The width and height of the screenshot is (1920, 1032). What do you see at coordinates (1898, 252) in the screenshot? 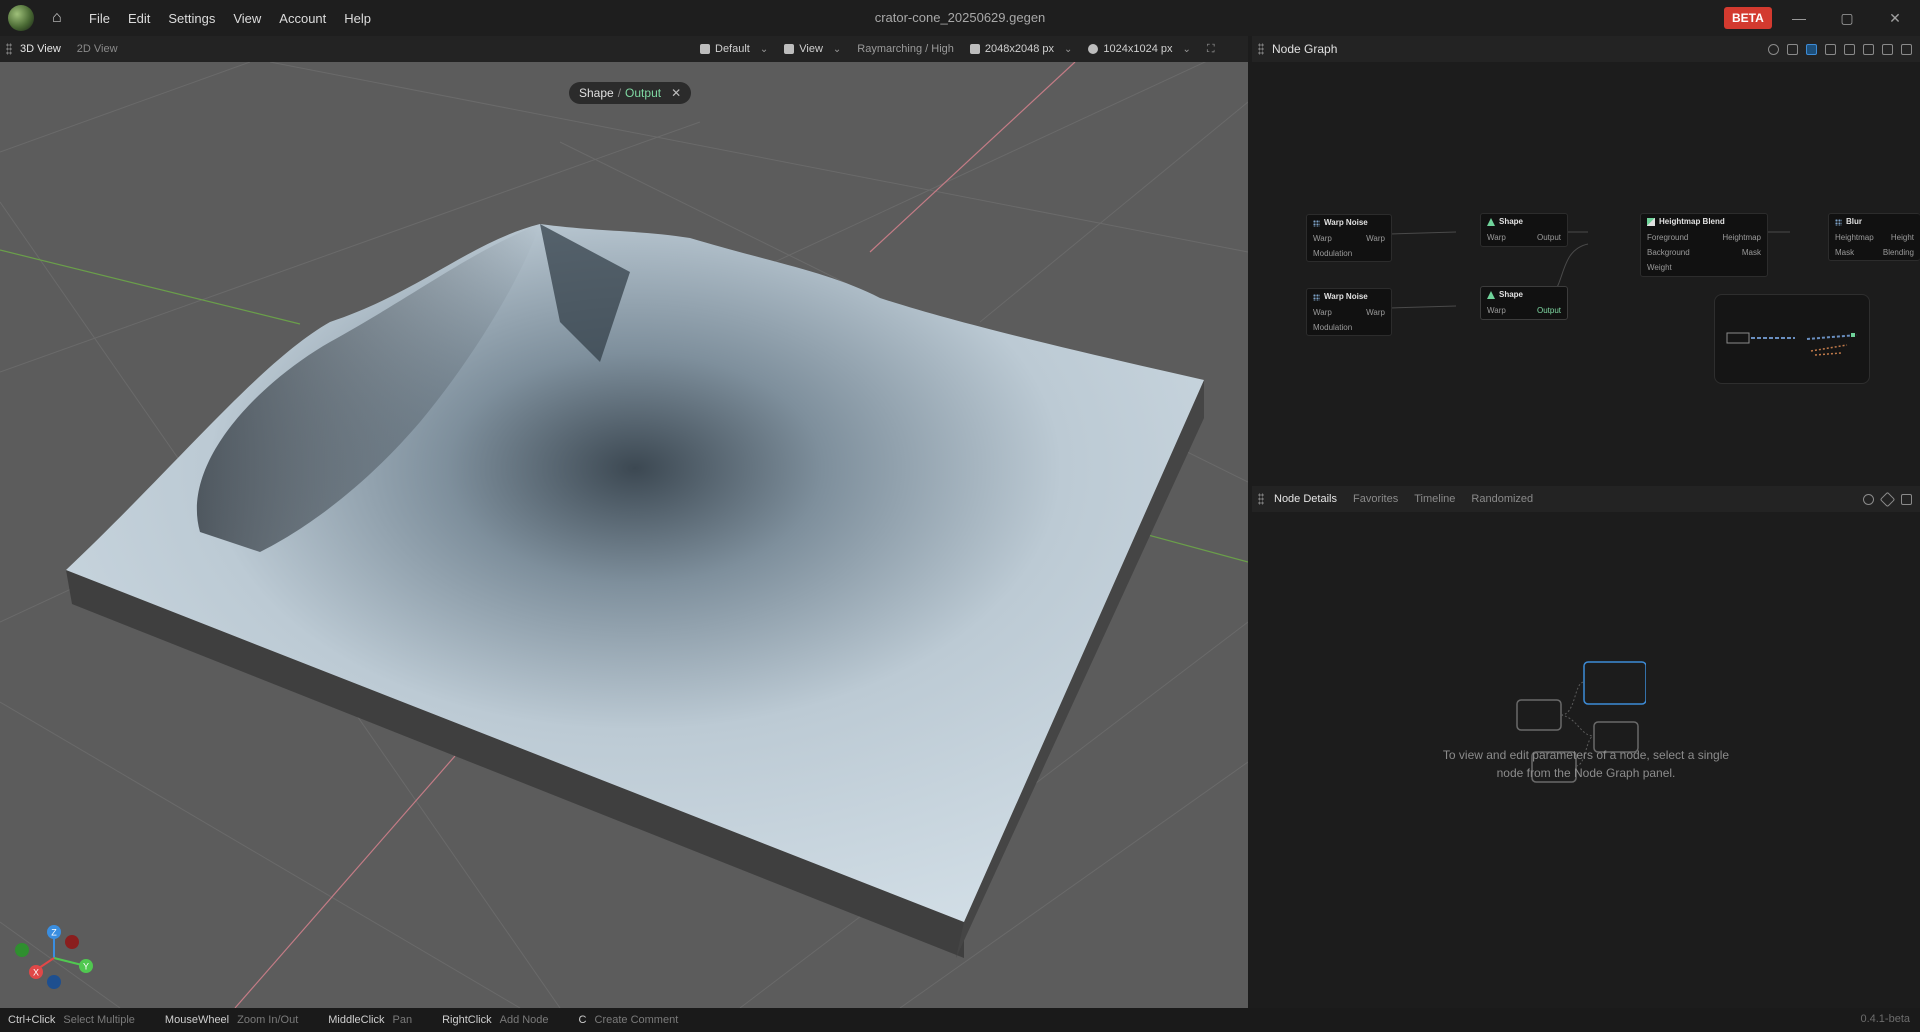
I see `port-out: Blending` at bounding box center [1898, 252].